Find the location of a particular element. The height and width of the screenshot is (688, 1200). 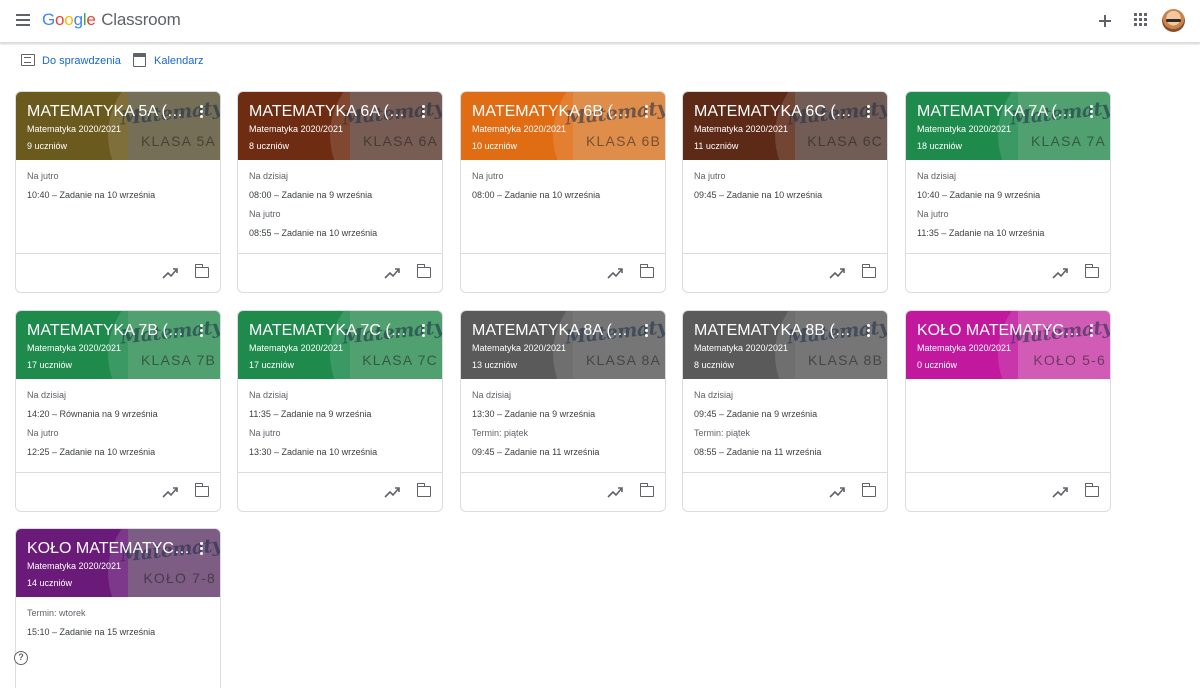

upcoming-assignment: Na jutro 12:25 – Zadanie na 10 września is located at coordinates (122, 443).